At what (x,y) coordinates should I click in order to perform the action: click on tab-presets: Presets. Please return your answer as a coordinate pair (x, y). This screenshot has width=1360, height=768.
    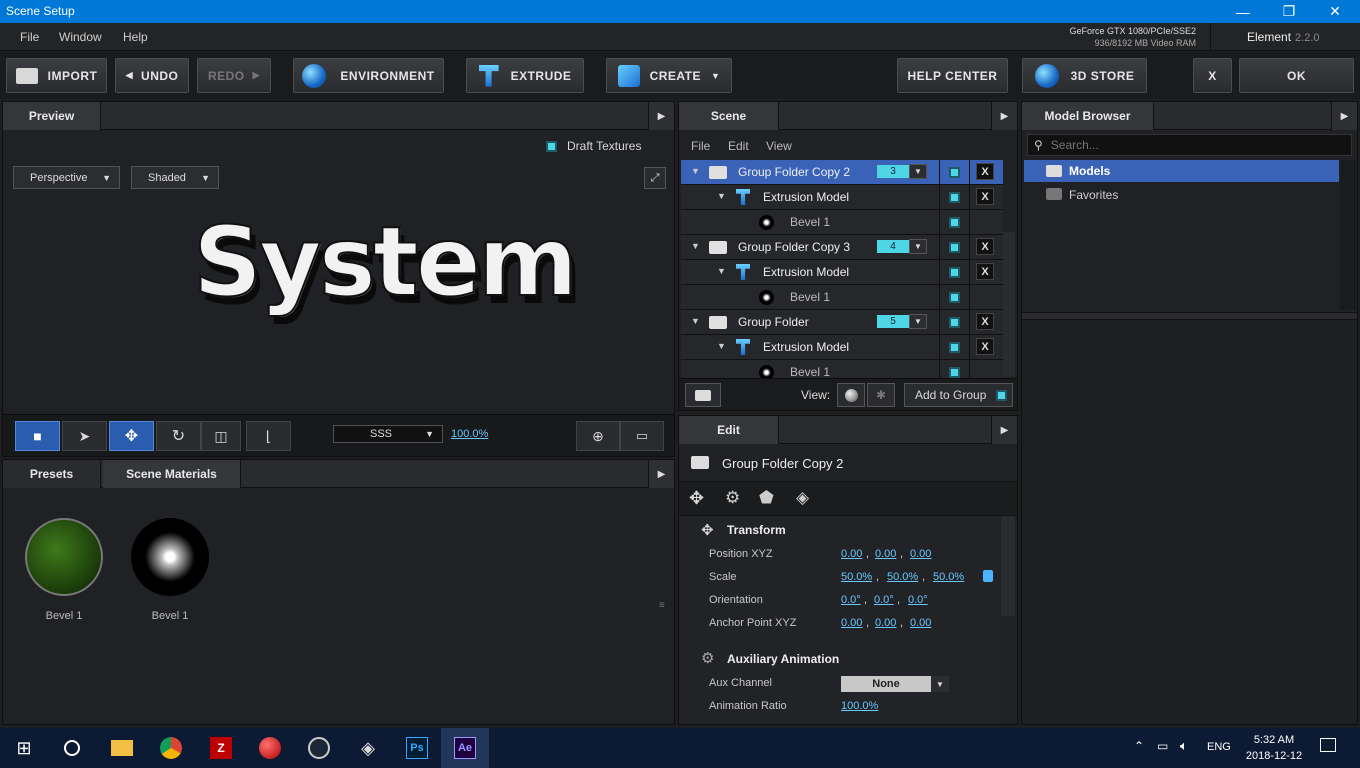
    Looking at the image, I should click on (52, 474).